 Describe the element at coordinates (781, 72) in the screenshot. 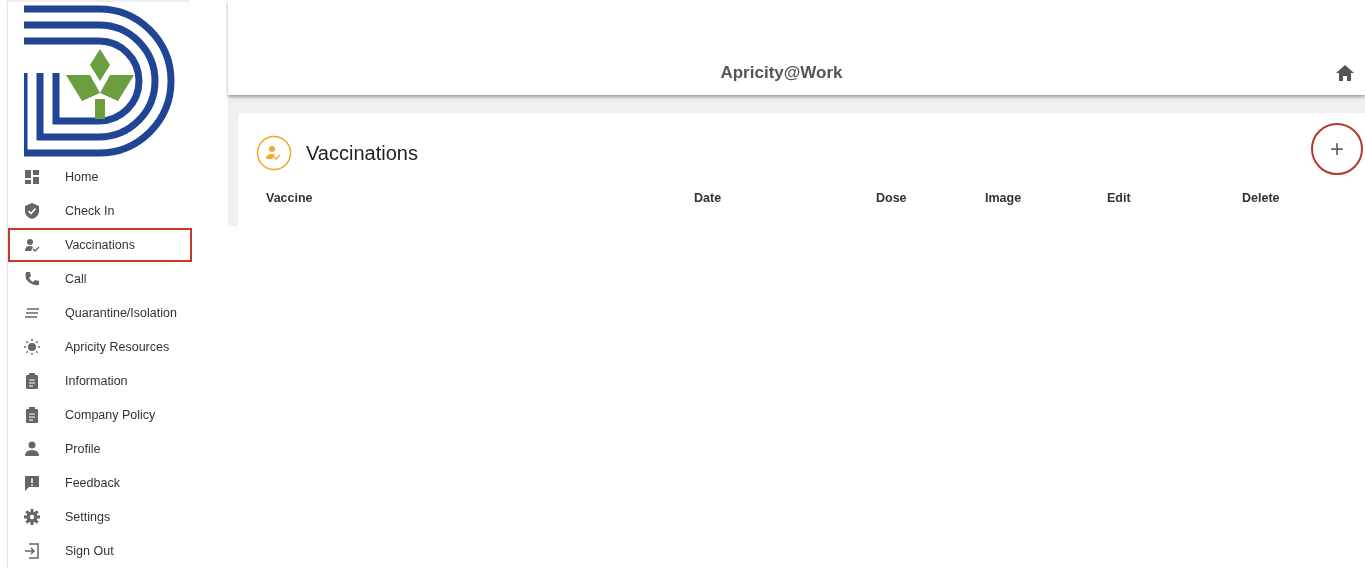

I see `app-title: Apricity@Work` at that location.